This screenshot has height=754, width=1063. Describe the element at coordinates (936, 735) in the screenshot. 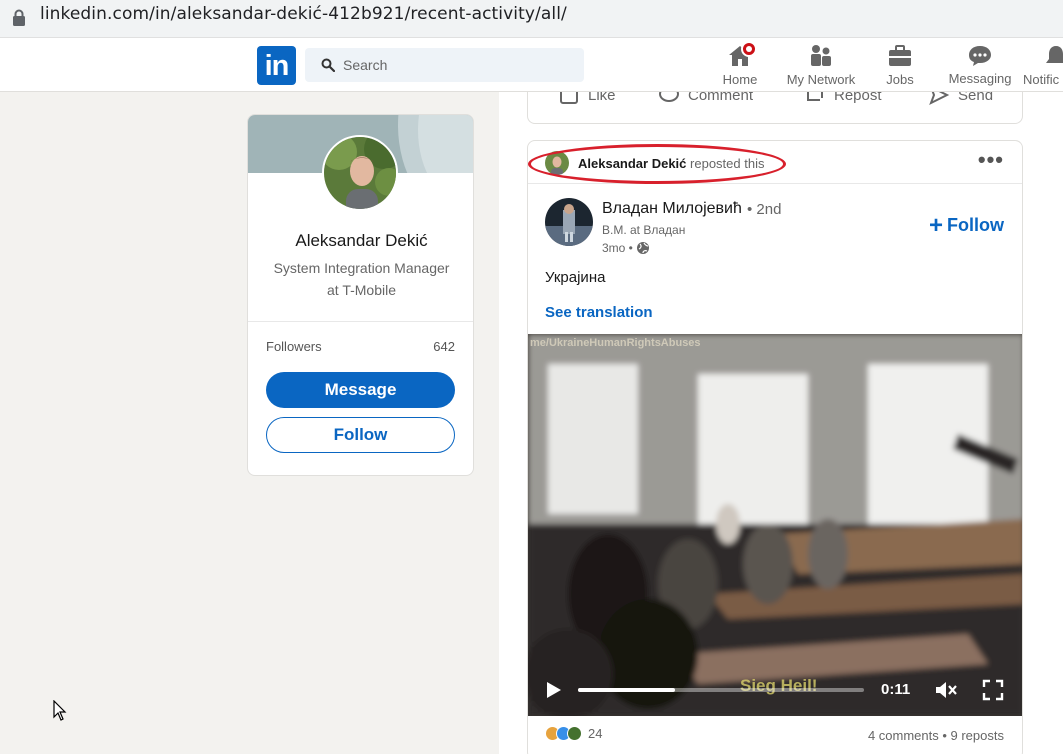

I see `comments-reposts-count: 4 comments • 9 reposts` at that location.